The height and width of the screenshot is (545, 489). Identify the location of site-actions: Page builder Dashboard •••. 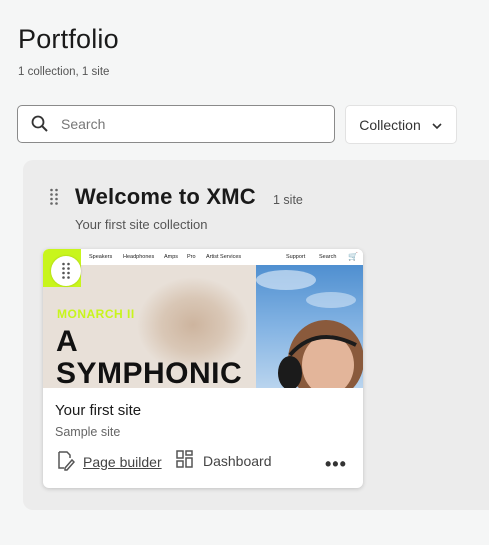
(205, 463).